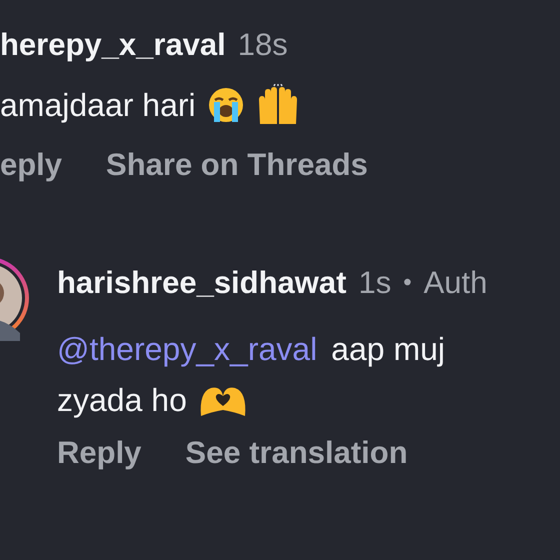  Describe the element at coordinates (31, 165) in the screenshot. I see `reply-button: eply` at that location.